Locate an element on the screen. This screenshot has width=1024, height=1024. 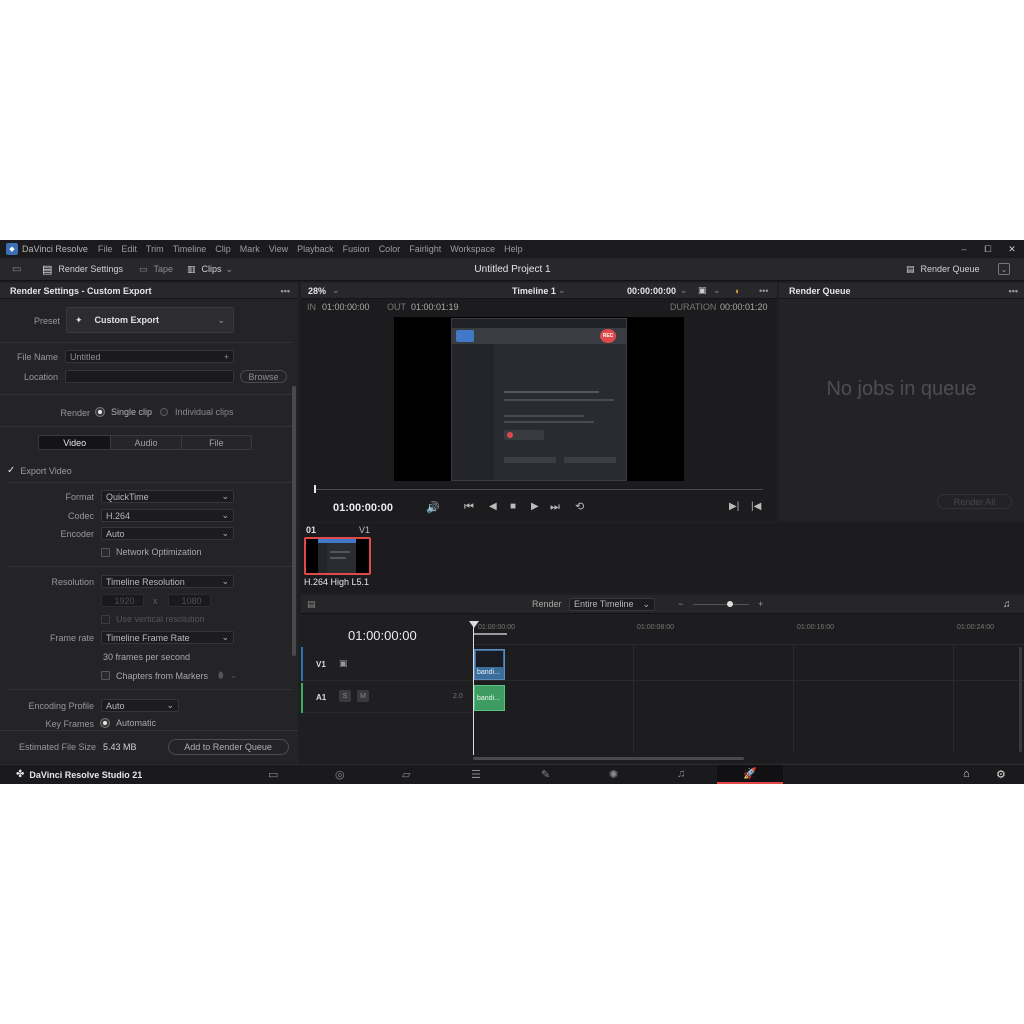
encoder-dropdown: Auto ⌄ is located at coordinates (167, 533).